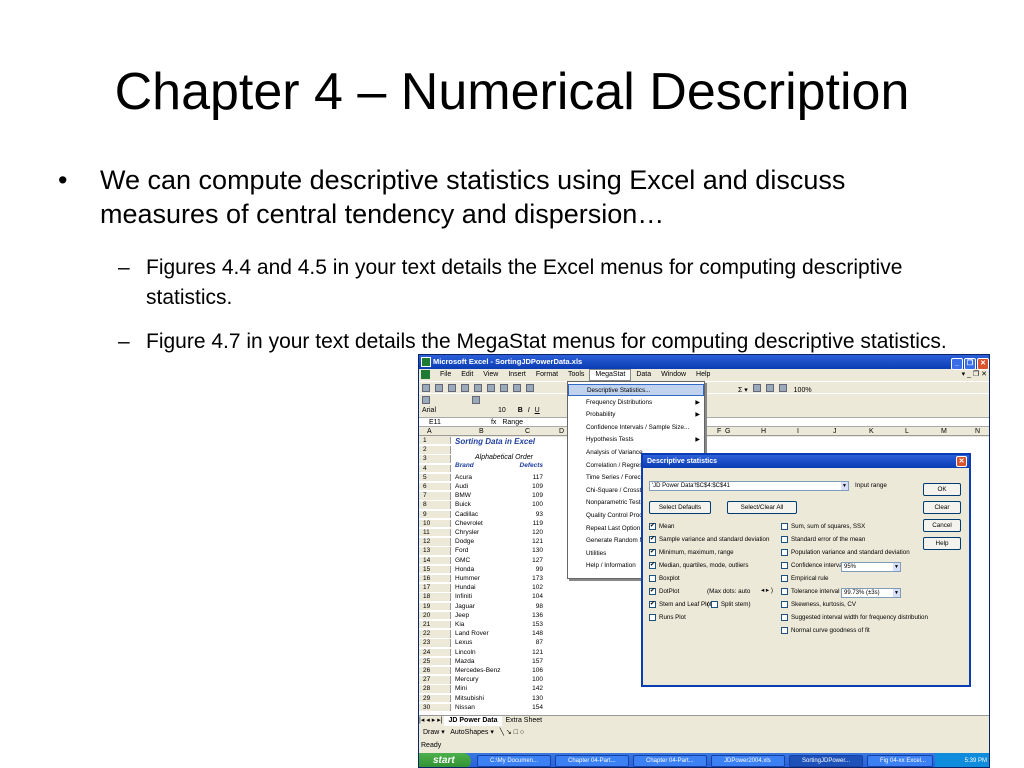 The image size is (1024, 768). What do you see at coordinates (977, 431) in the screenshot?
I see `column-header: N` at bounding box center [977, 431].